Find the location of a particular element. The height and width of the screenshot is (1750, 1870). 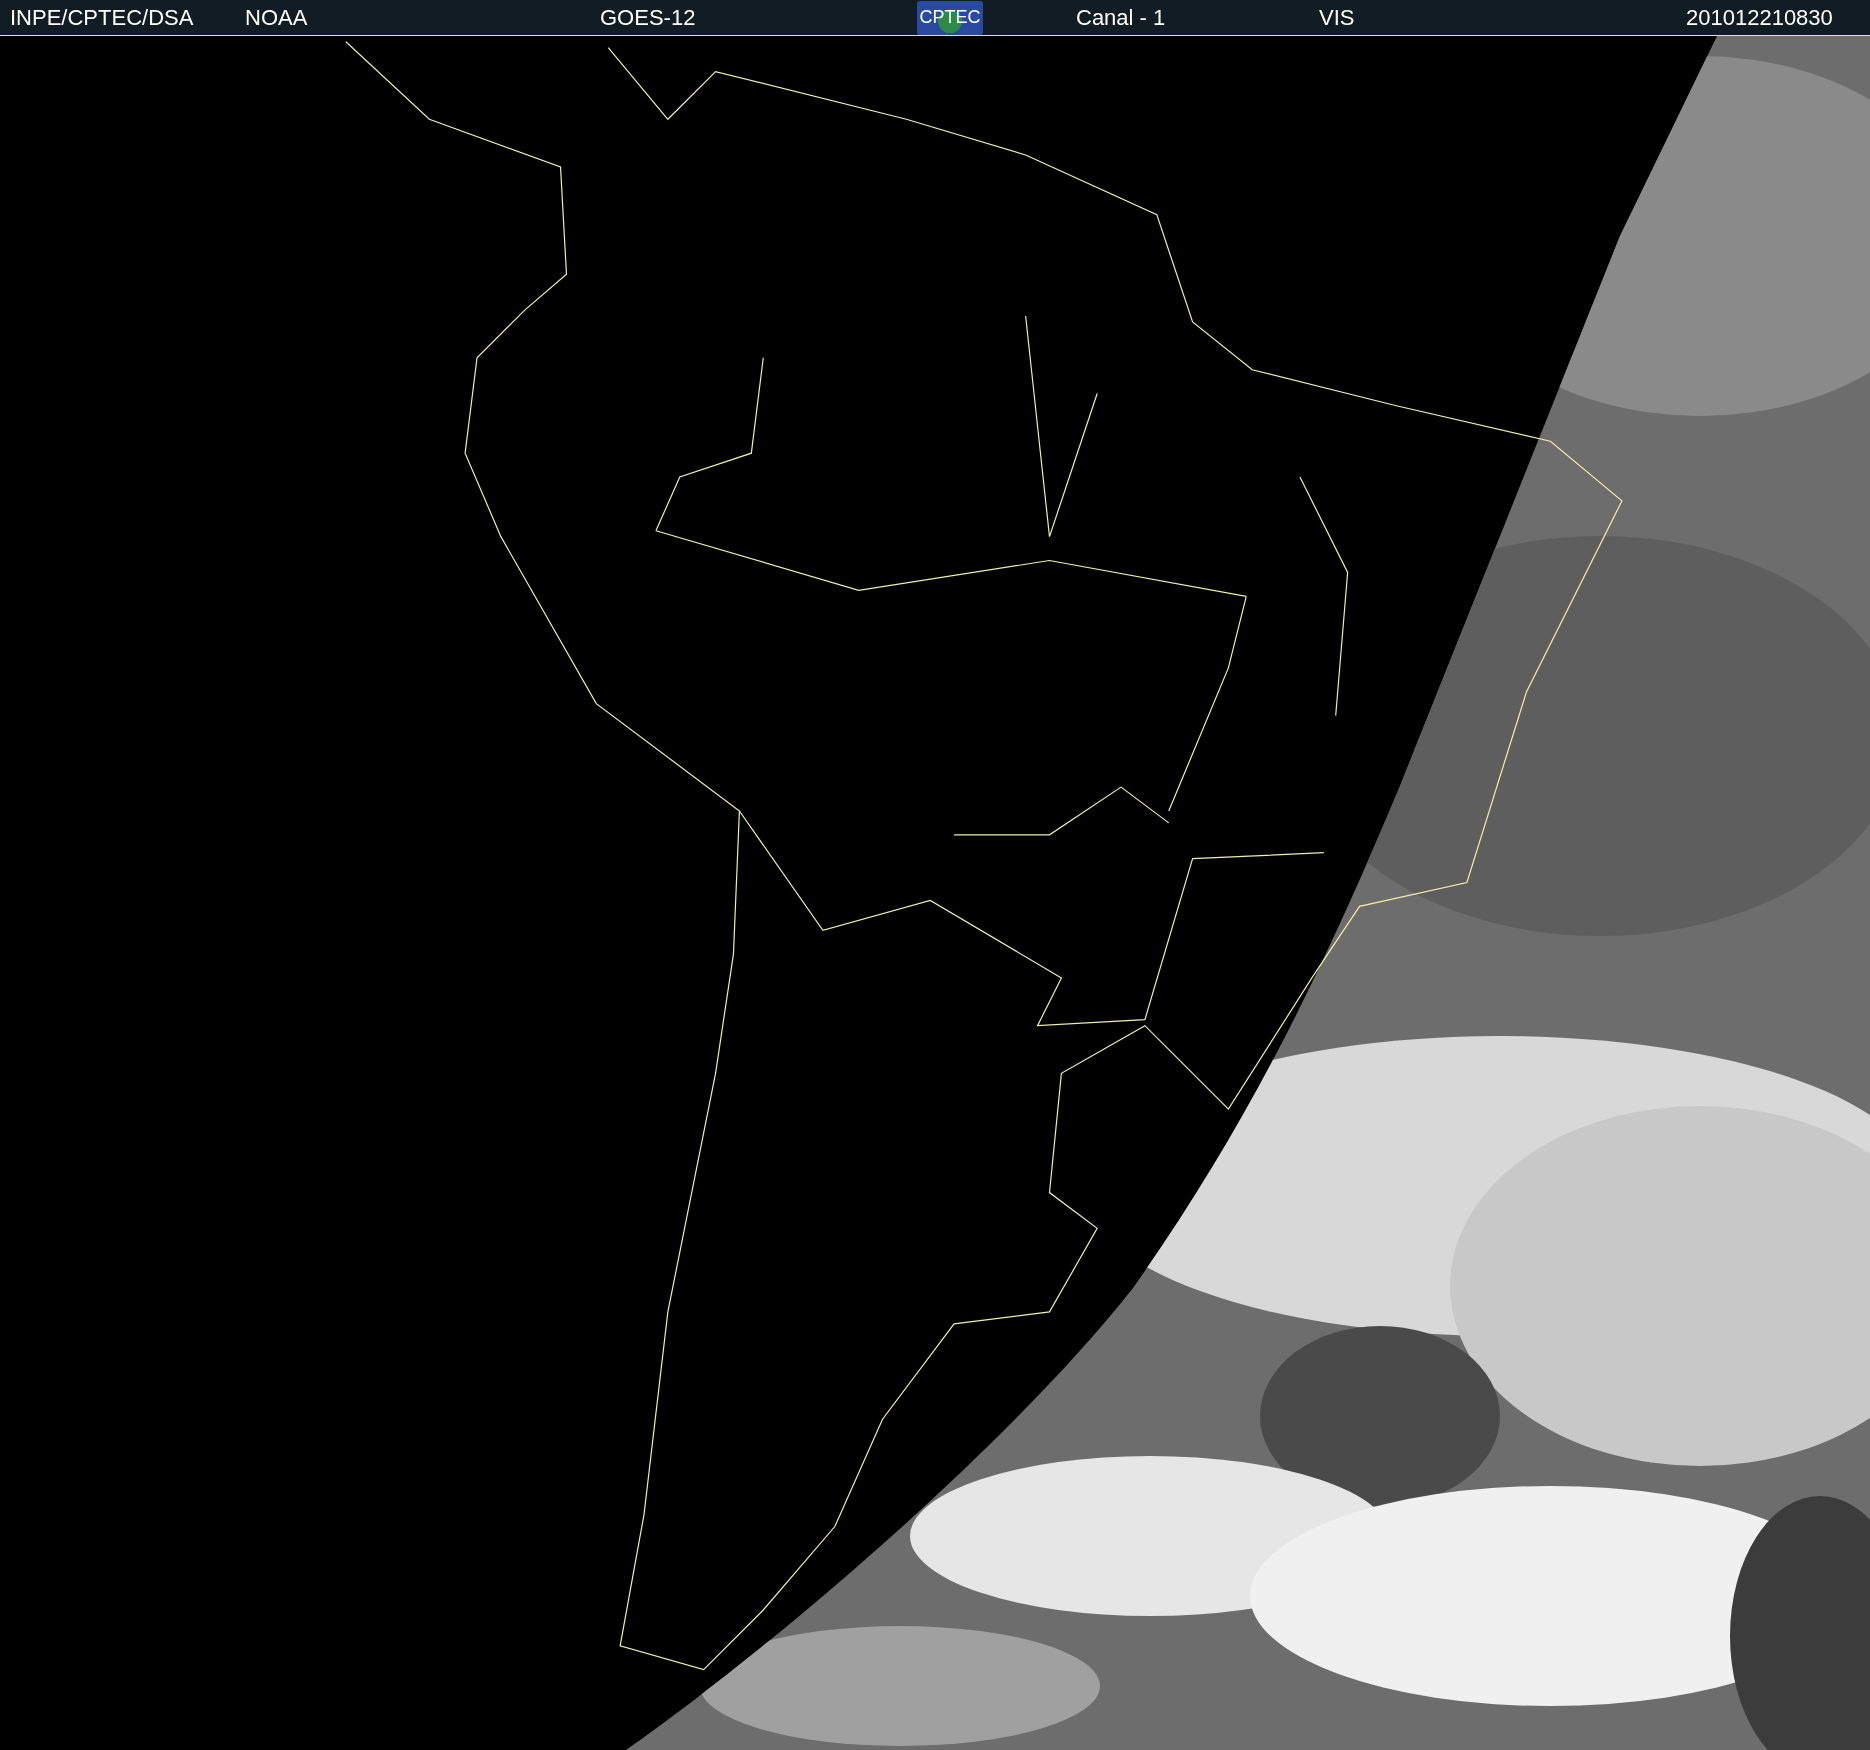

timestamp-label: 201012210830 is located at coordinates (1759, 17).